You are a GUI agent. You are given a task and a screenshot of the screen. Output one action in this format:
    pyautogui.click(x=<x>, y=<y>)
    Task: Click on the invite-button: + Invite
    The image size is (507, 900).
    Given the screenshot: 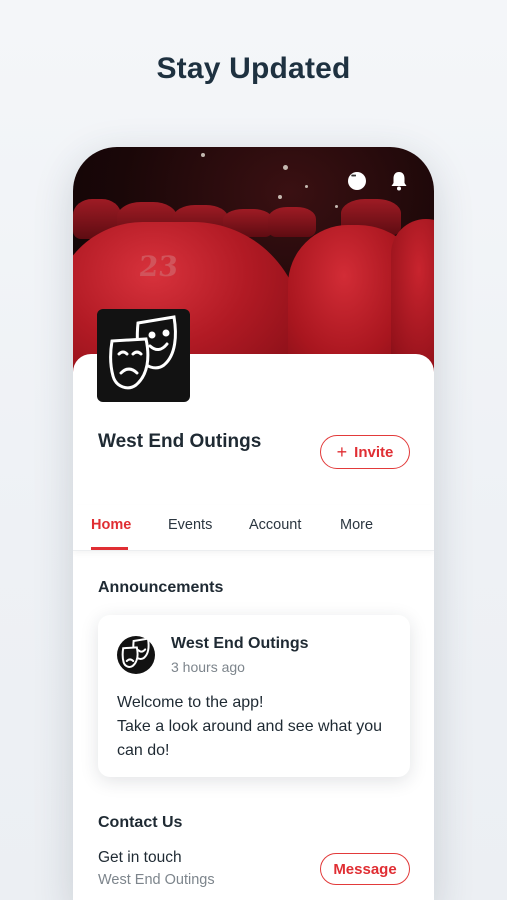 What is the action you would take?
    pyautogui.click(x=365, y=452)
    